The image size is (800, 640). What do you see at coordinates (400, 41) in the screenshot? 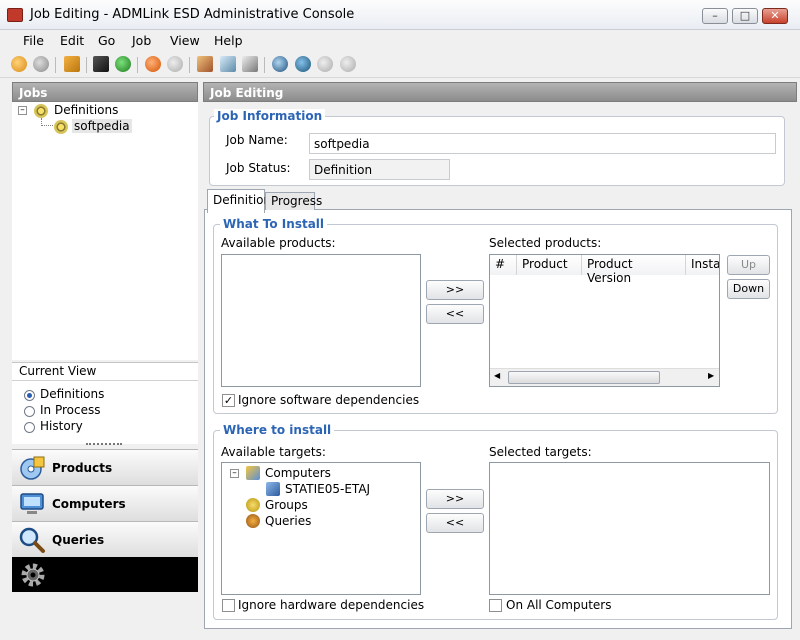
I see `menu-bar: File Edit Go Job View Help` at bounding box center [400, 41].